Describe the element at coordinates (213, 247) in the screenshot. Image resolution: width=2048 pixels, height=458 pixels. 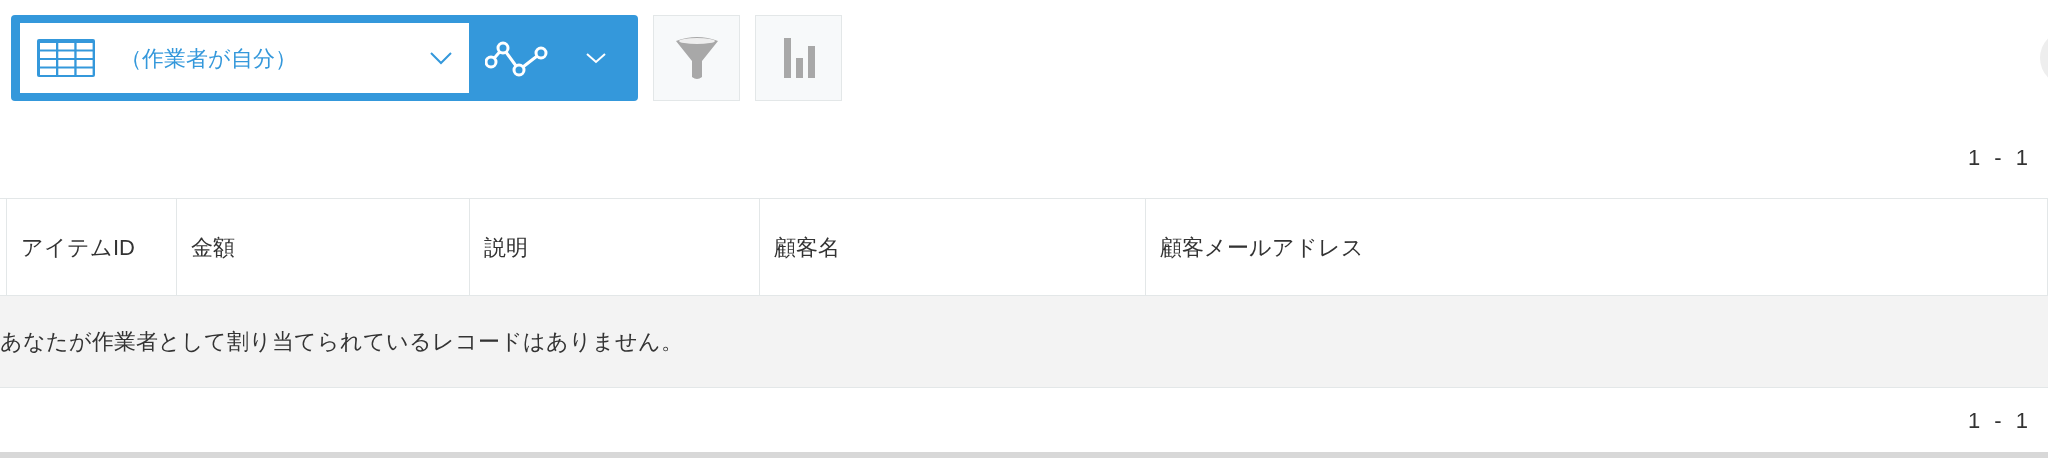
I see `column-header: 金額` at that location.